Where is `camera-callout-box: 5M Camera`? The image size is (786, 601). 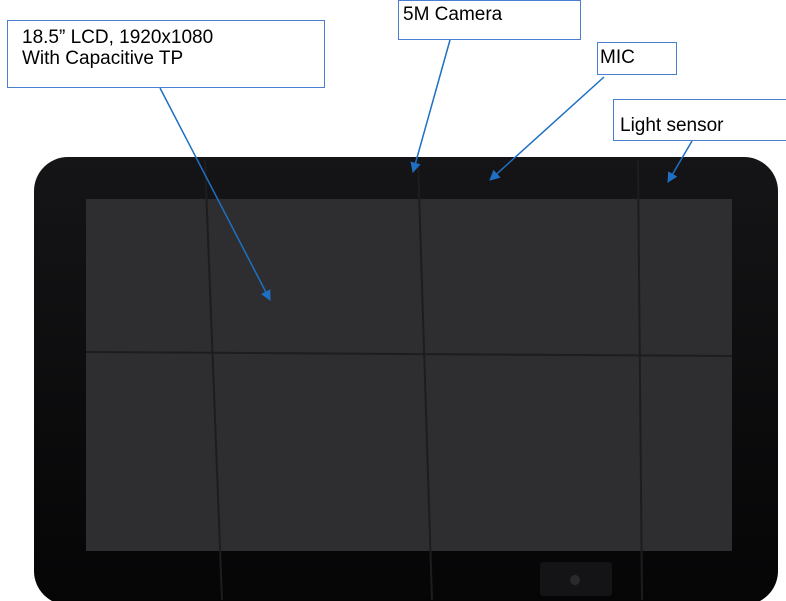 camera-callout-box: 5M Camera is located at coordinates (489, 20).